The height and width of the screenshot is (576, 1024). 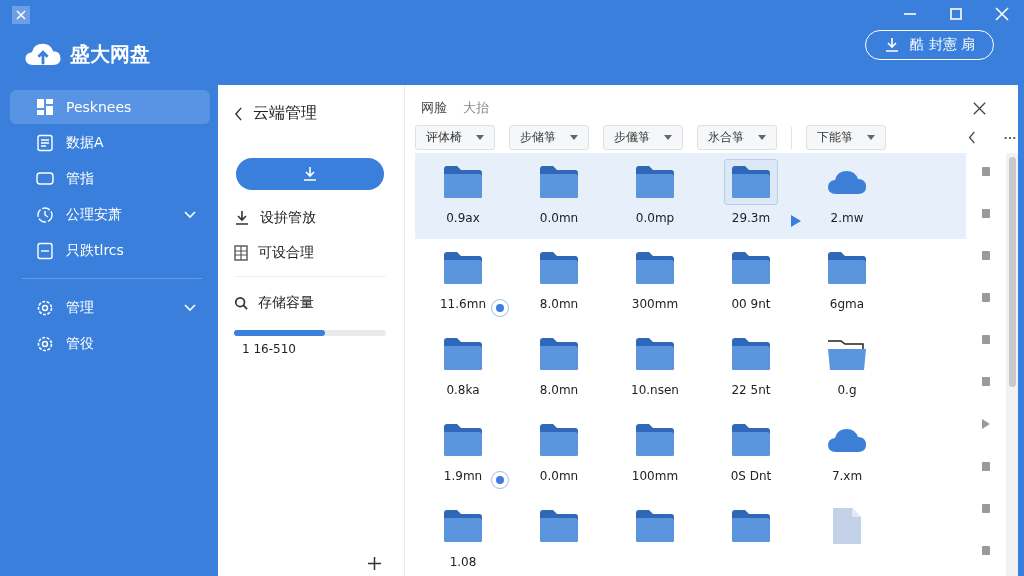 I want to click on maximize-button, so click(x=956, y=14).